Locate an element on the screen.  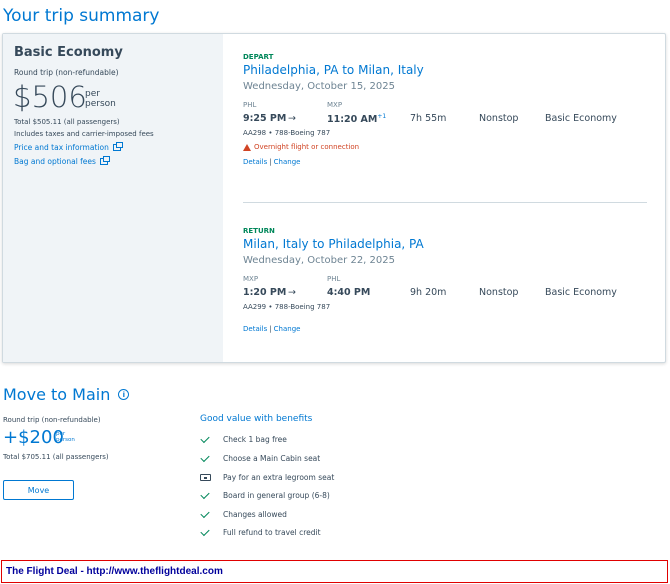
overnight-warning-text: Overnight flight or connection is located at coordinates (307, 147).